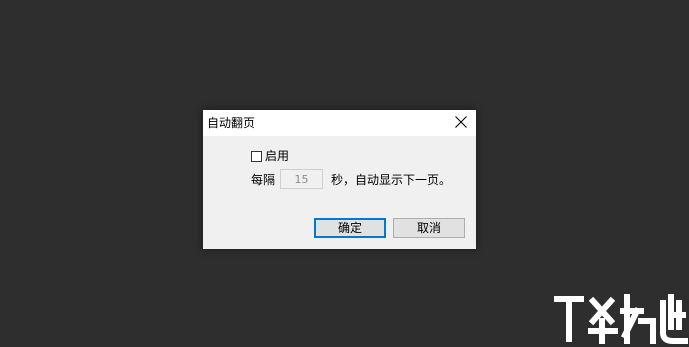 The image size is (689, 347). What do you see at coordinates (350, 228) in the screenshot?
I see `ok-button: 确定` at bounding box center [350, 228].